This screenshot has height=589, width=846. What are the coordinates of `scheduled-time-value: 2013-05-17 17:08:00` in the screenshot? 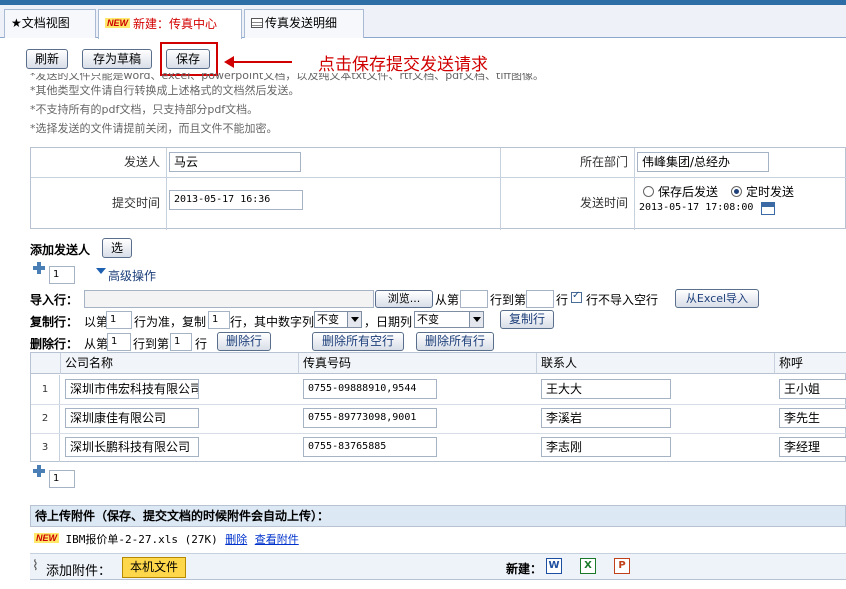 It's located at (696, 207).